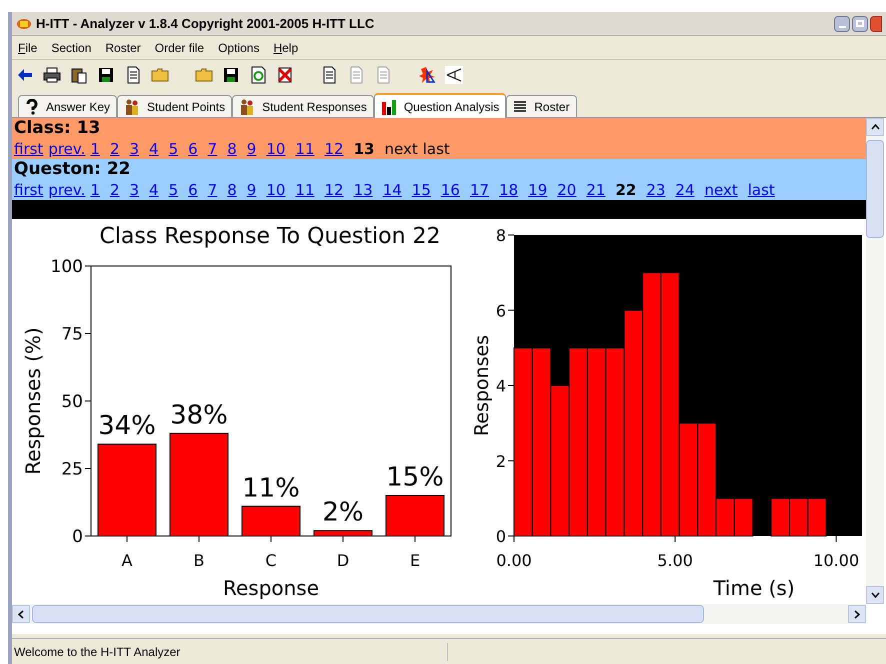  I want to click on page-link: 13, so click(363, 190).